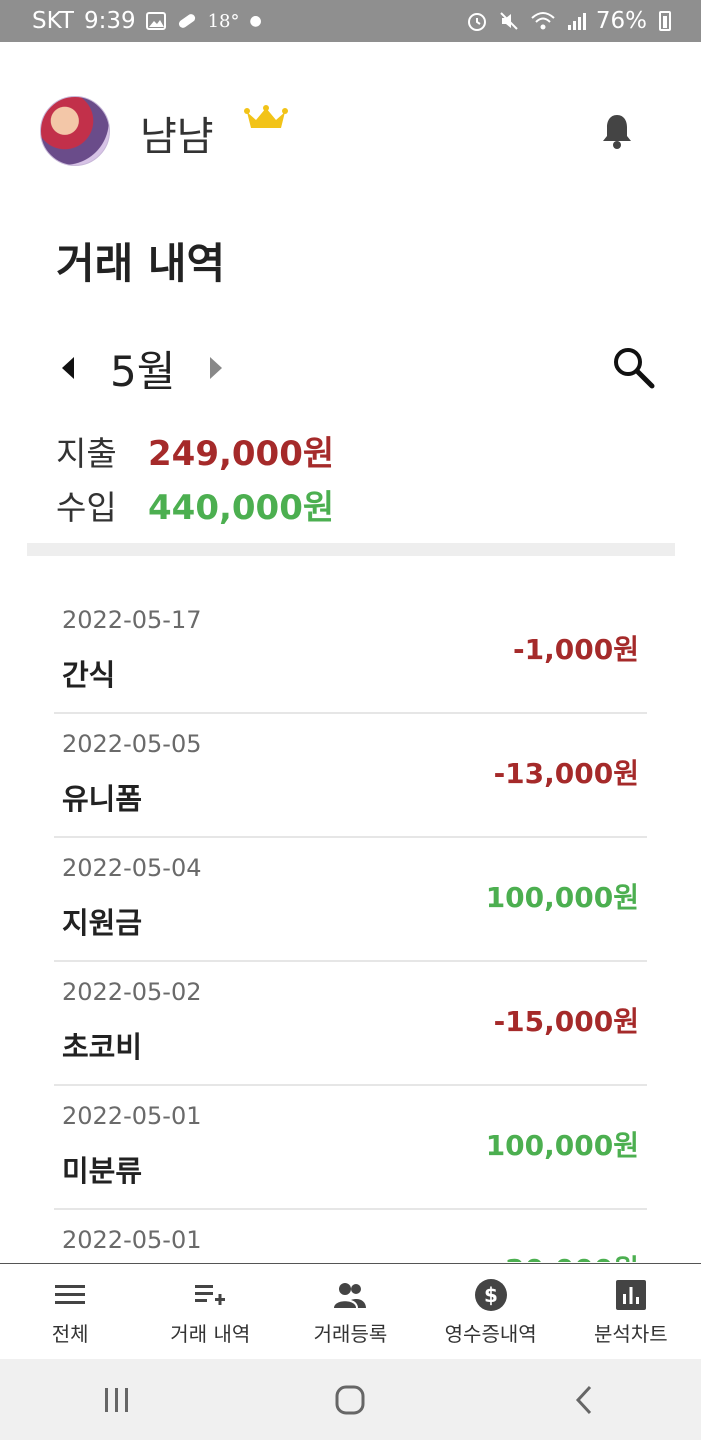 The image size is (701, 1440). I want to click on menu-icon, so click(70, 1294).